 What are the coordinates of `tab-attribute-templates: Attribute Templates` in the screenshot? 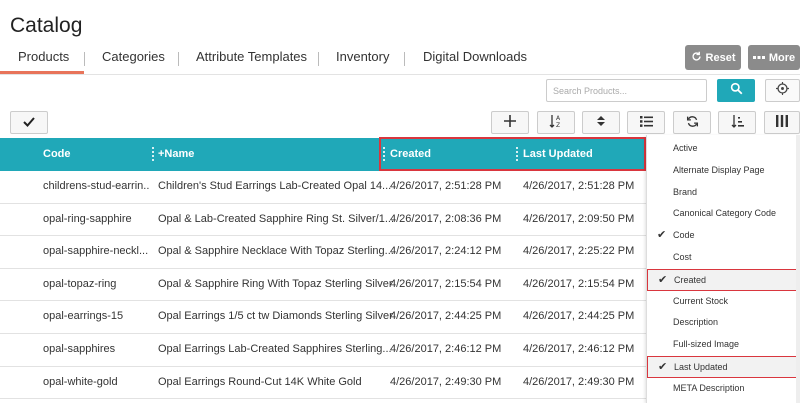 It's located at (251, 59).